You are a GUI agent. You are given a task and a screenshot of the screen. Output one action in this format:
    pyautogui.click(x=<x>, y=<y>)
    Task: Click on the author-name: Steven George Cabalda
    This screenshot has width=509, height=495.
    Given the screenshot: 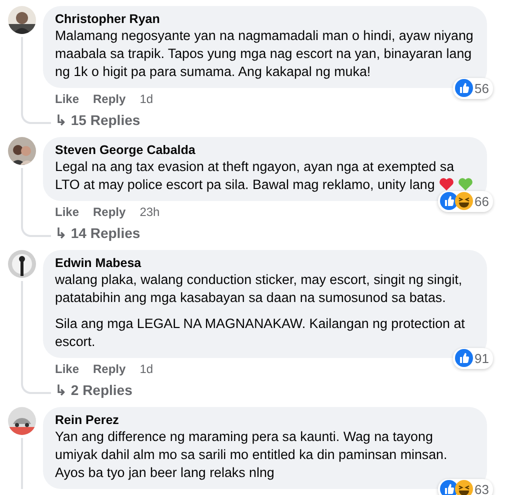 What is the action you would take?
    pyautogui.click(x=265, y=150)
    